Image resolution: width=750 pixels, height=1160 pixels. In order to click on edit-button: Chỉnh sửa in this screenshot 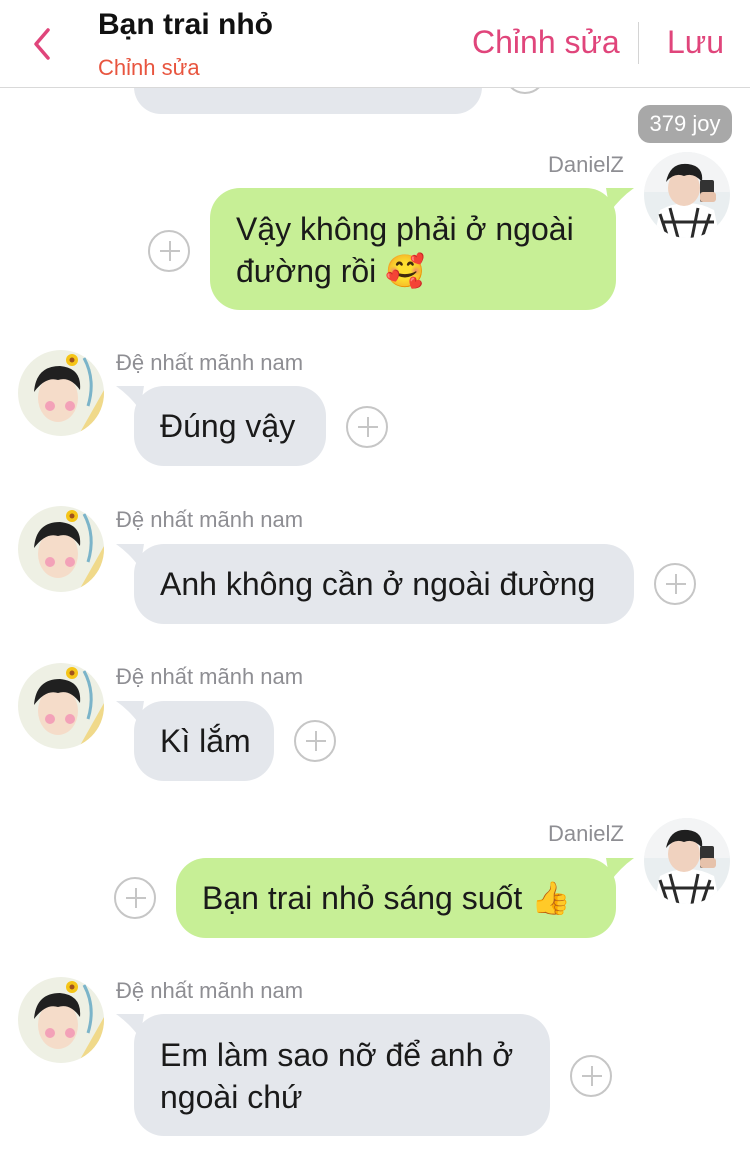, I will do `click(546, 42)`.